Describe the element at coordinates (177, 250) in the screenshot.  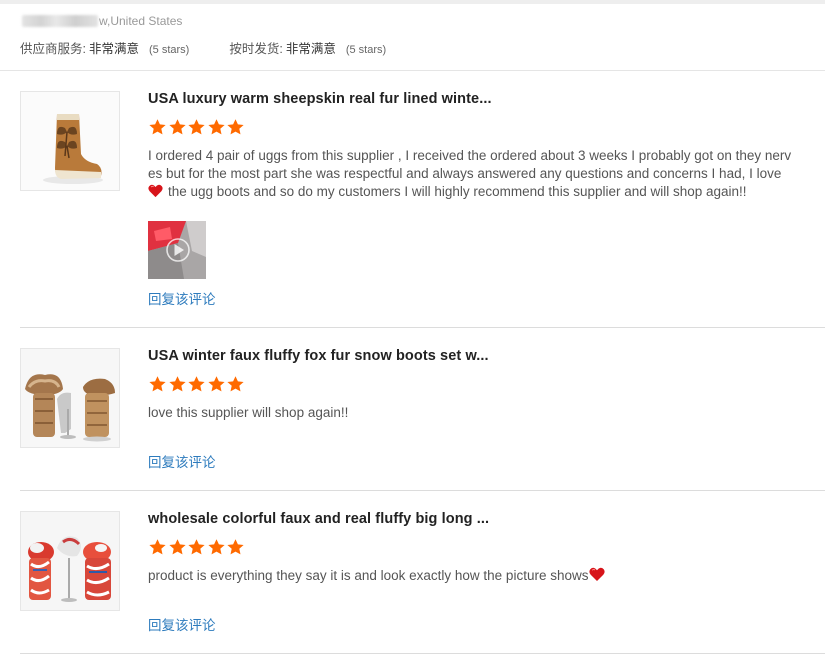
I see `review-video-thumbnail` at that location.